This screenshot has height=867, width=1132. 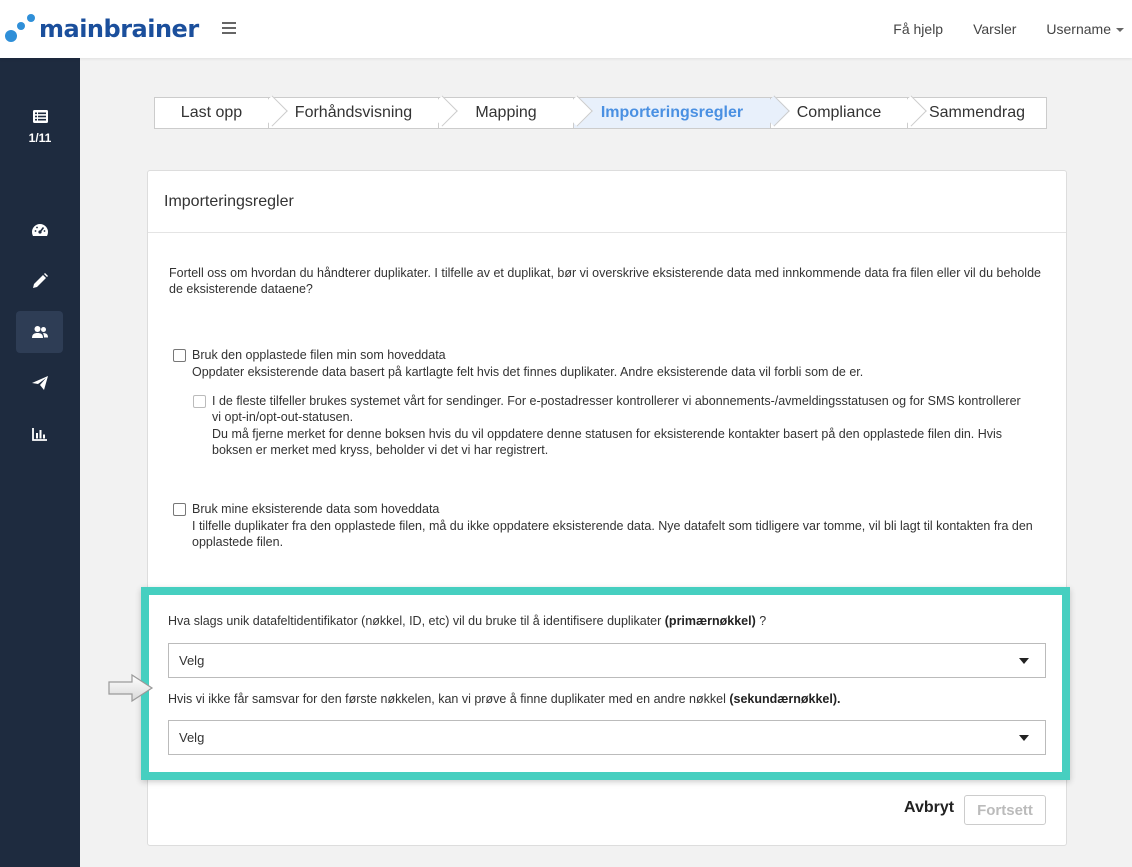 I want to click on uploaded-master-checkbox, so click(x=179, y=355).